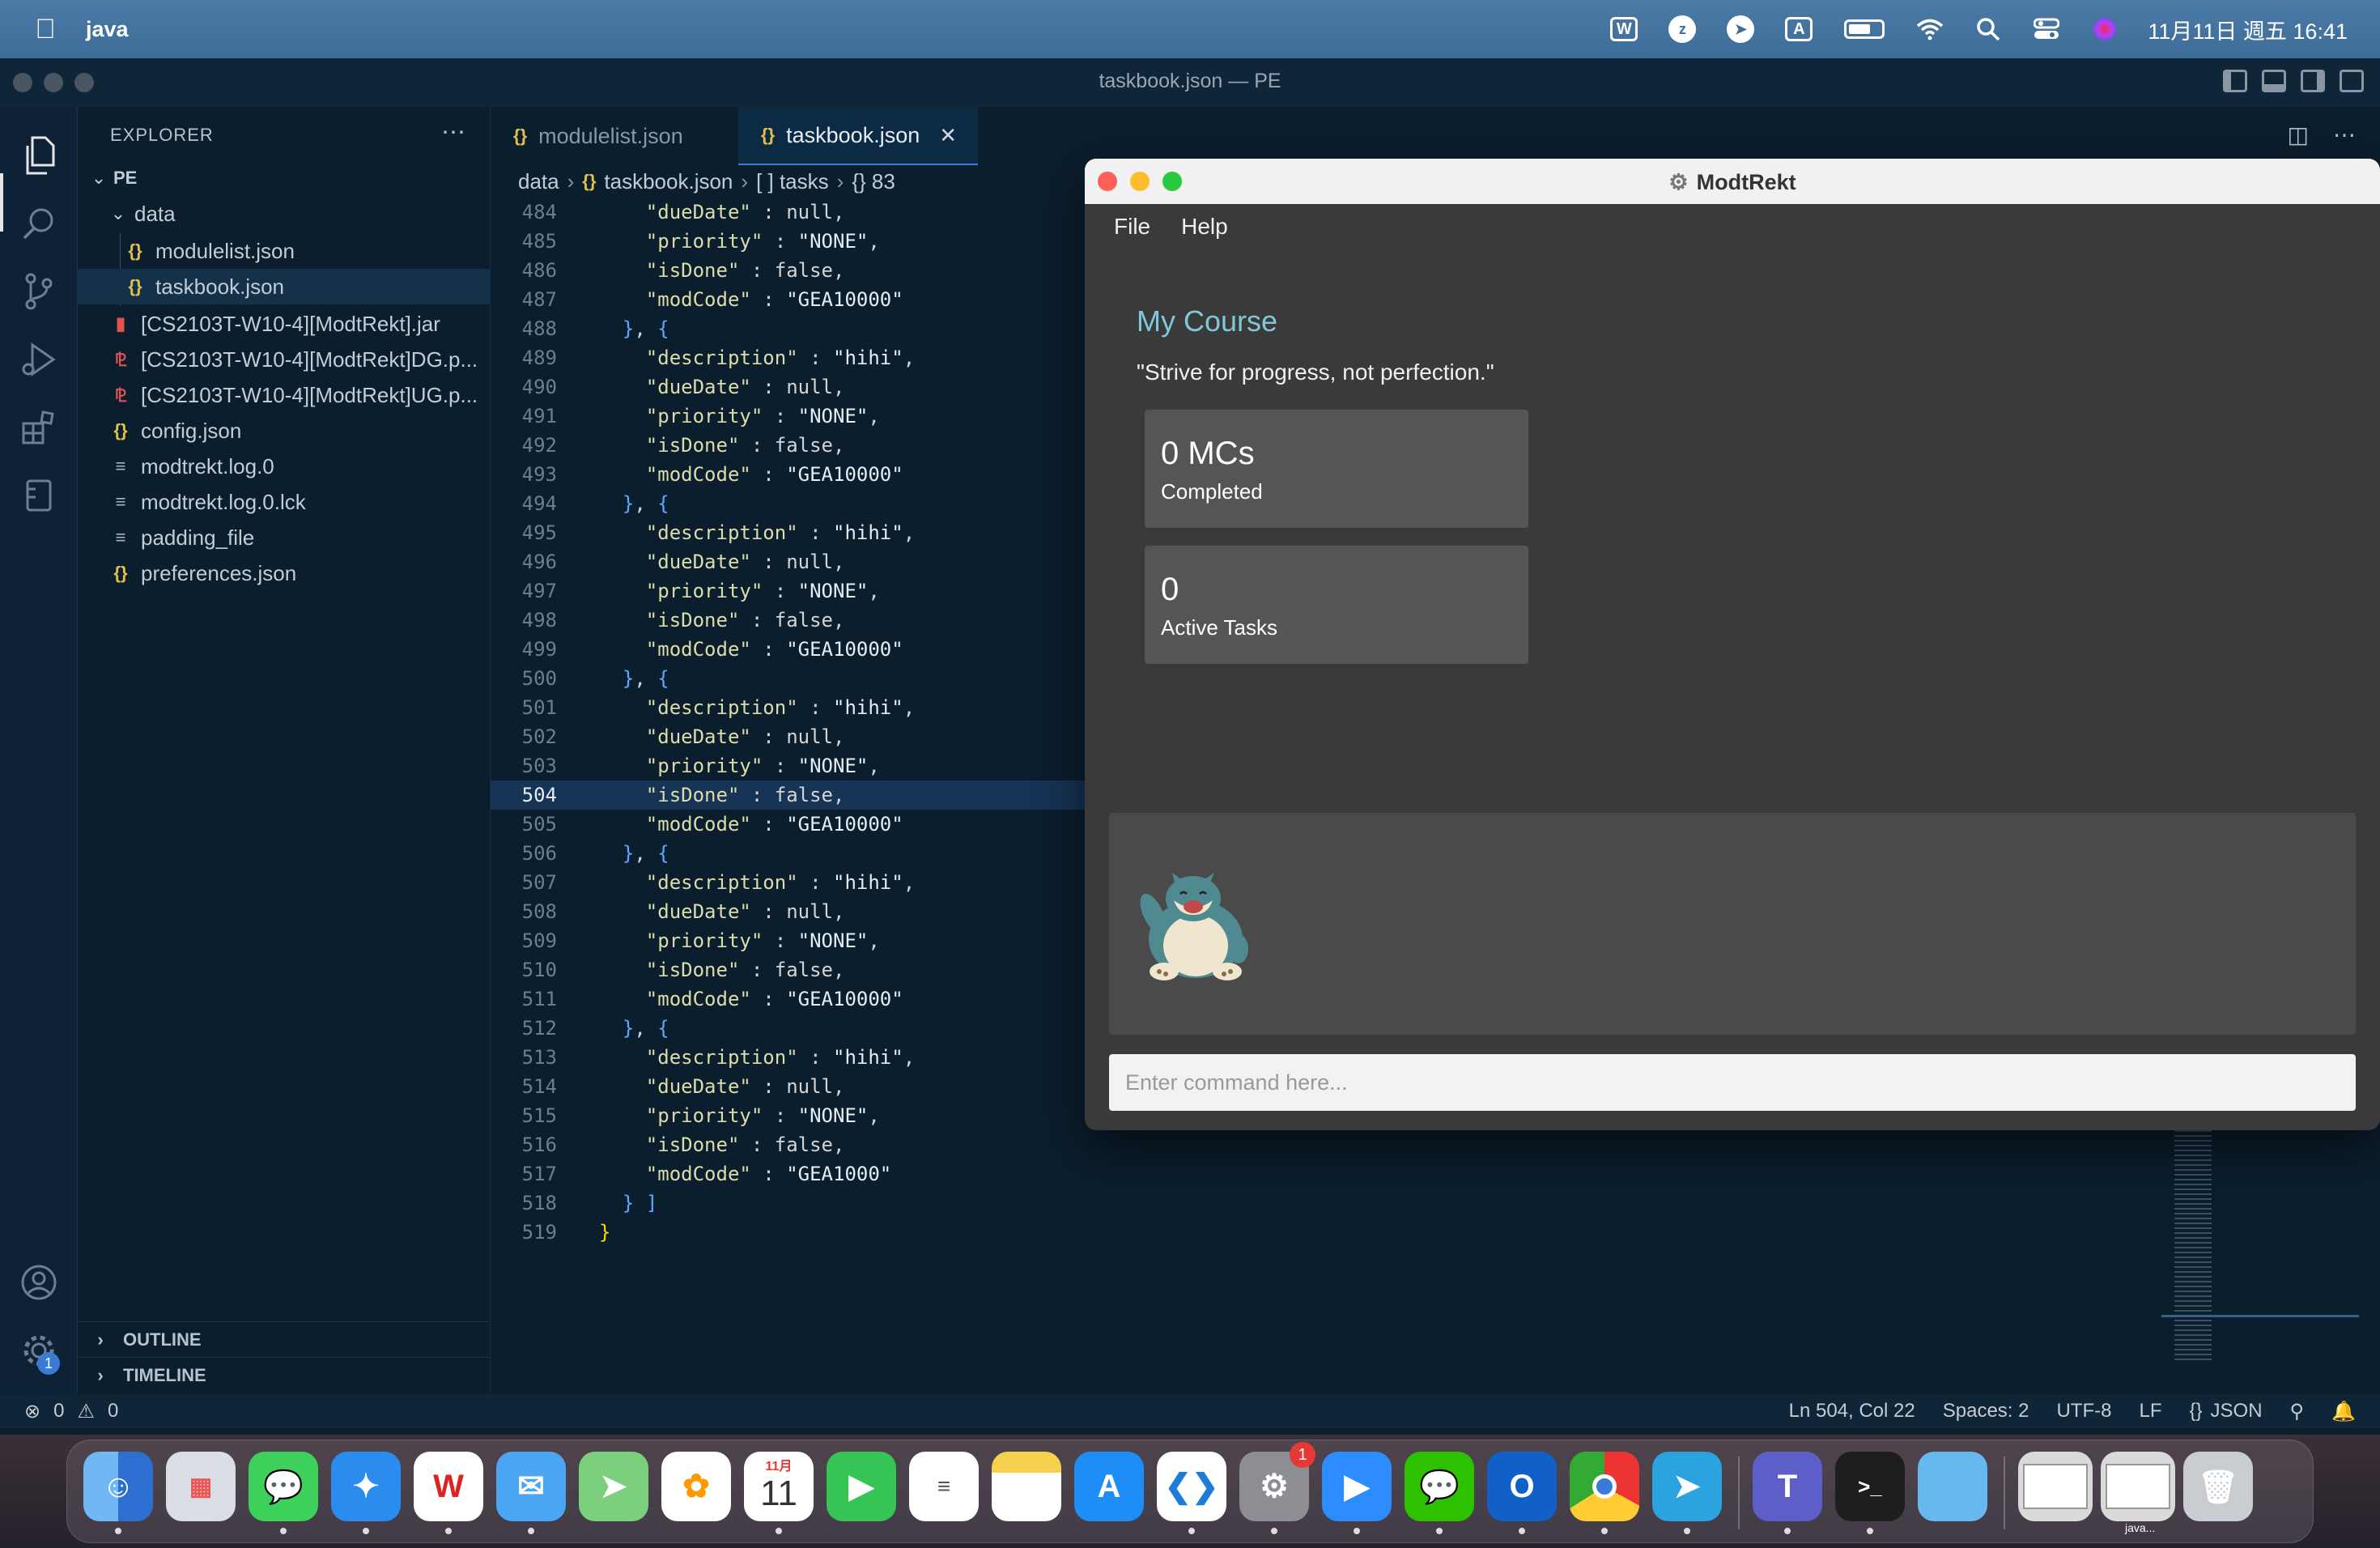  What do you see at coordinates (792, 182) in the screenshot?
I see `breadcrumb-item: [ ] tasks` at bounding box center [792, 182].